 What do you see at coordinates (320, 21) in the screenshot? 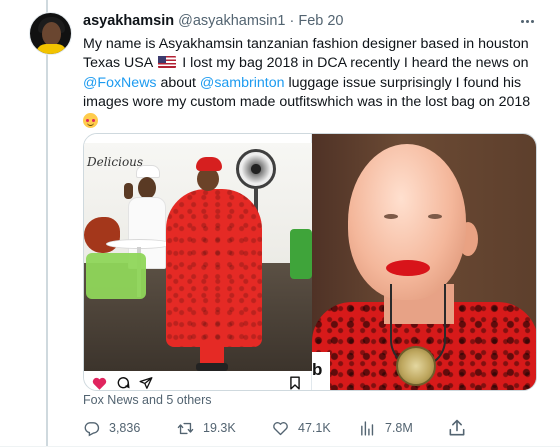
I see `tweet-date: Feb 20` at bounding box center [320, 21].